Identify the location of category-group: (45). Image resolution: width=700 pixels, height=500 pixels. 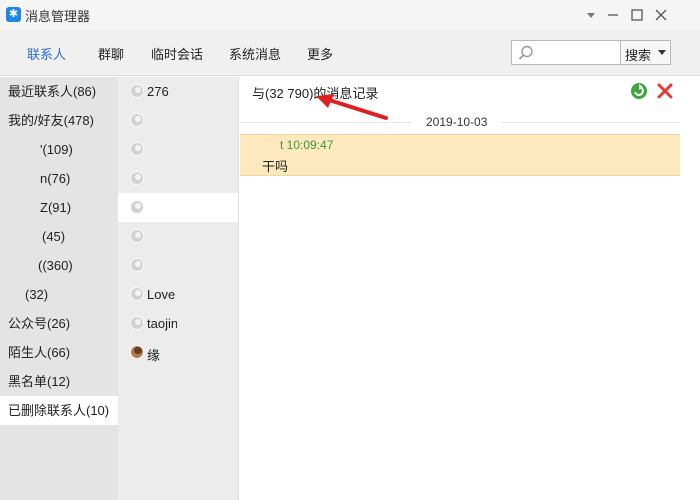
(53, 236).